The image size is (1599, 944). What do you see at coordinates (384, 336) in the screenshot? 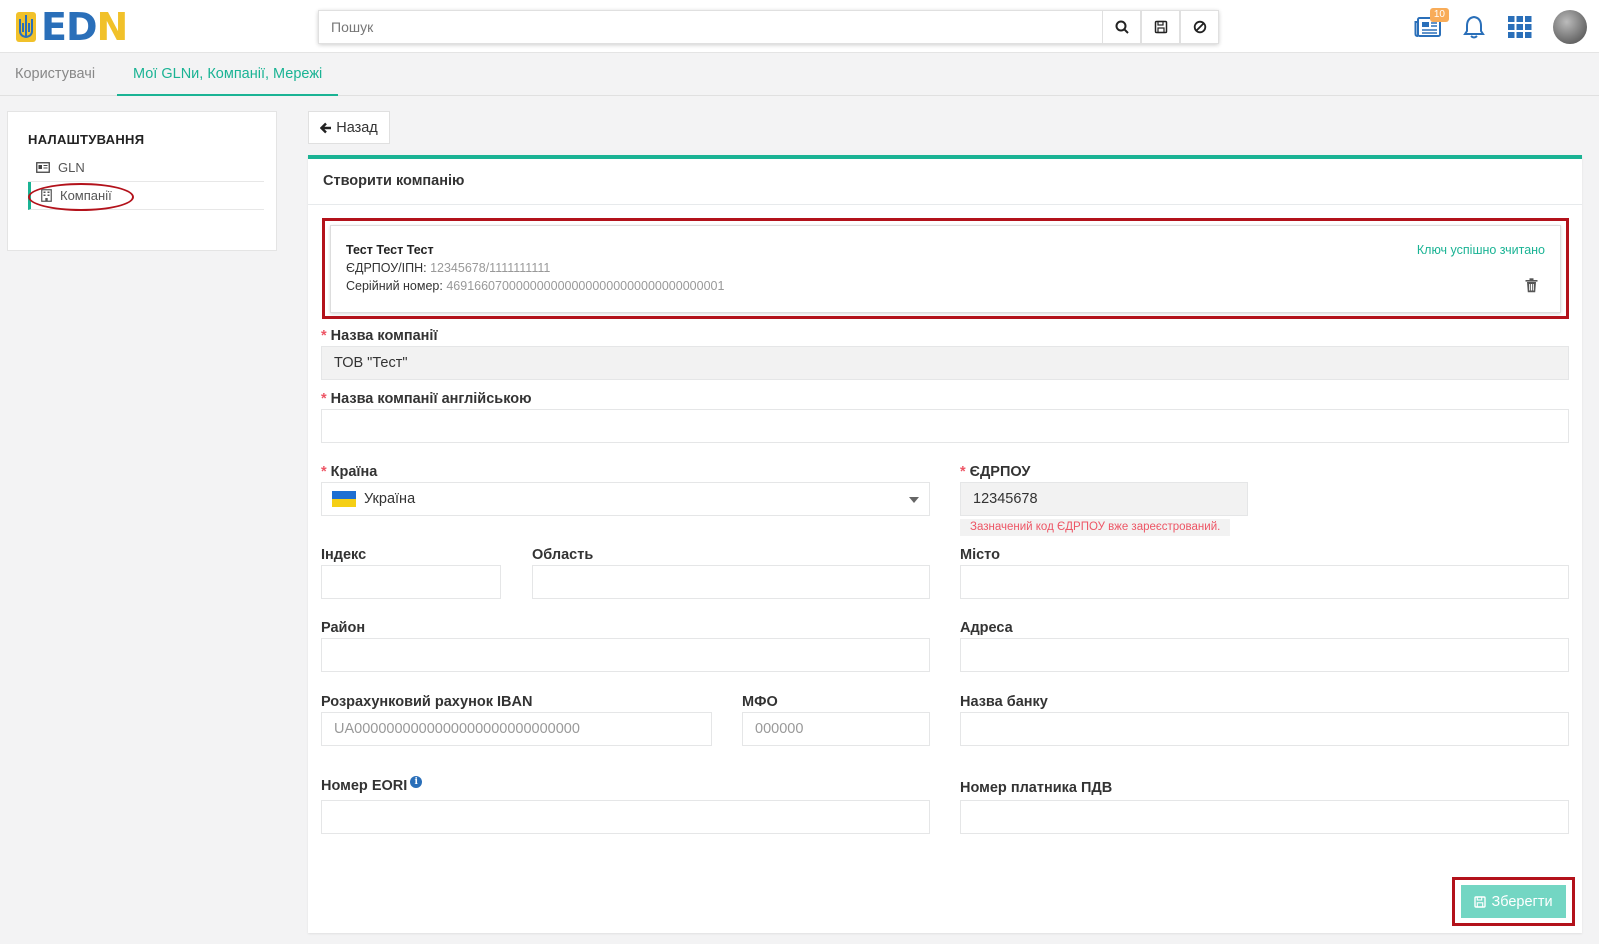
I see `company-name-label-text: Назва компанії` at bounding box center [384, 336].